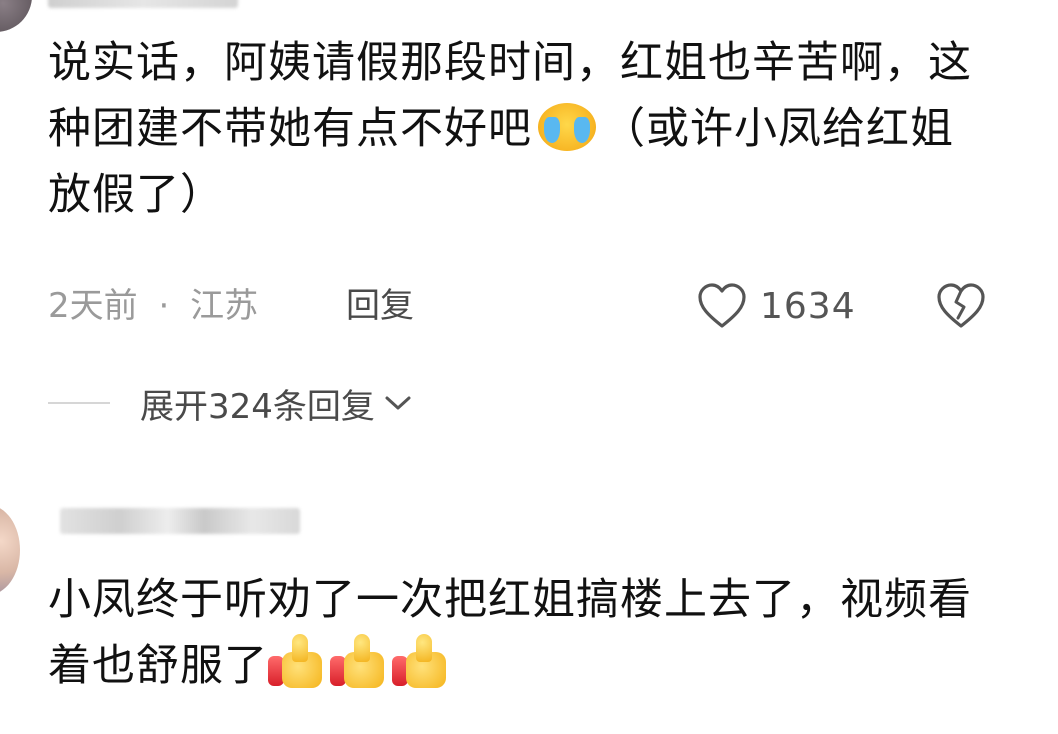  I want to click on expand-replies-button: 展开324条回复, so click(276, 403).